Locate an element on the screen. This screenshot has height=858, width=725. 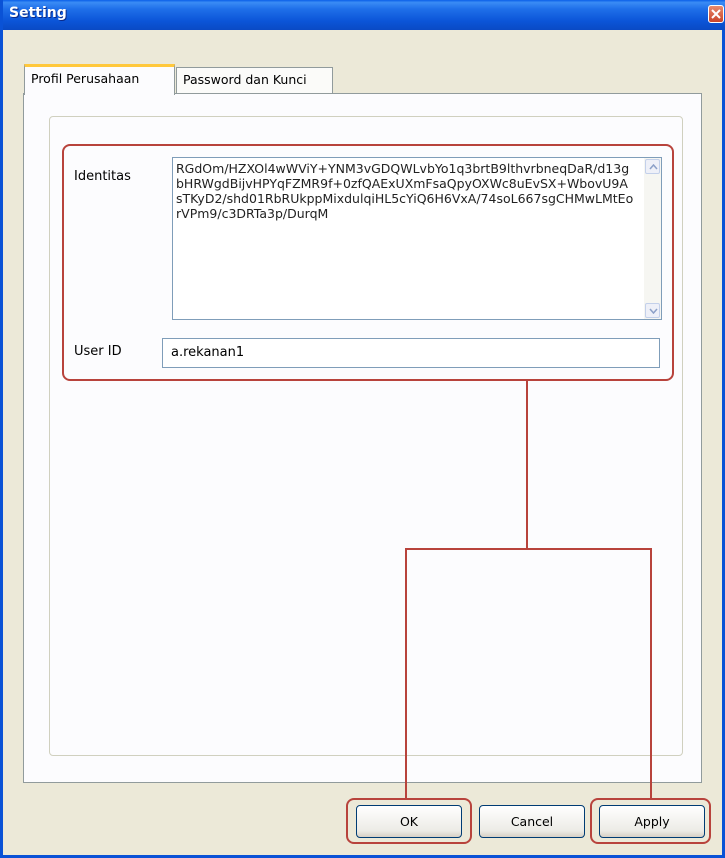
identitas-label: Identitas is located at coordinates (102, 176).